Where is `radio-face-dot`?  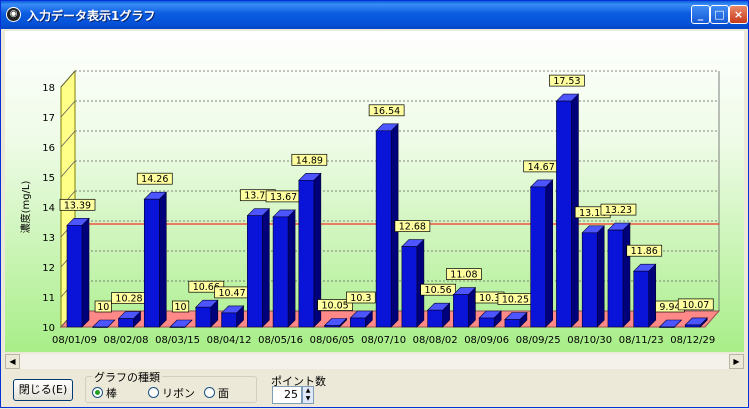 radio-face-dot is located at coordinates (209, 392).